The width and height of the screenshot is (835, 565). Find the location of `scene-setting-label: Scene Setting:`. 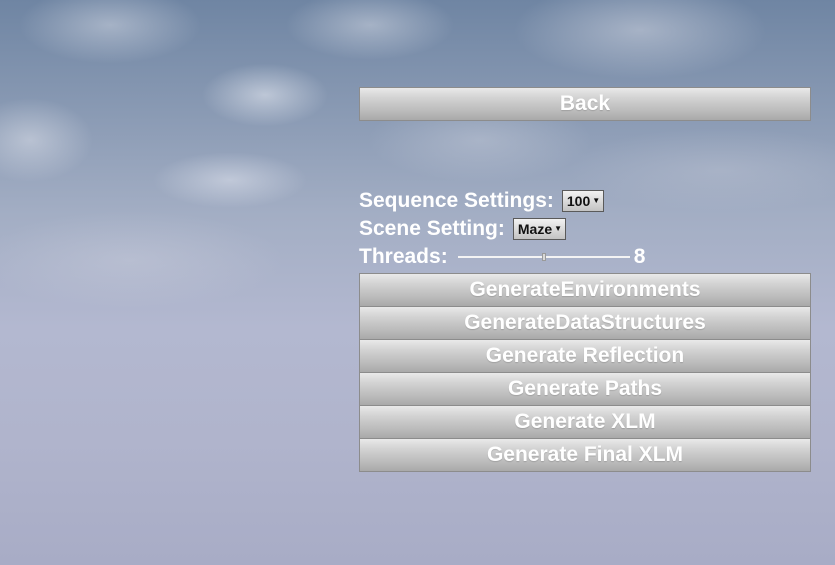

scene-setting-label: Scene Setting: is located at coordinates (432, 228).